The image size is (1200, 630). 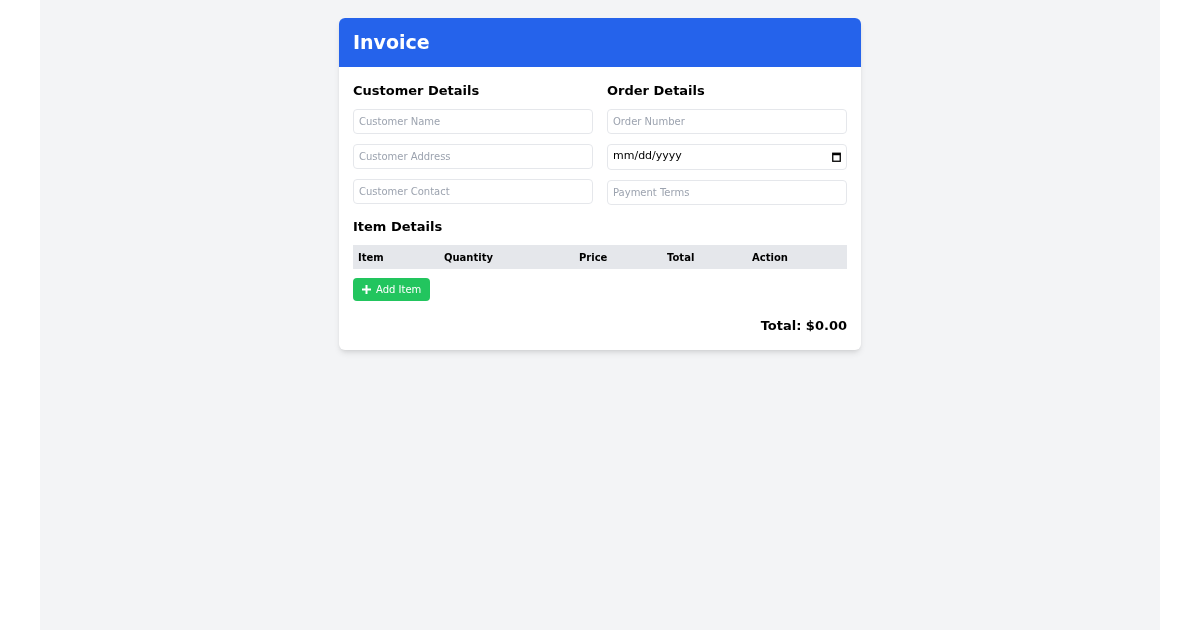 I want to click on input-field: Order Number, so click(x=727, y=121).